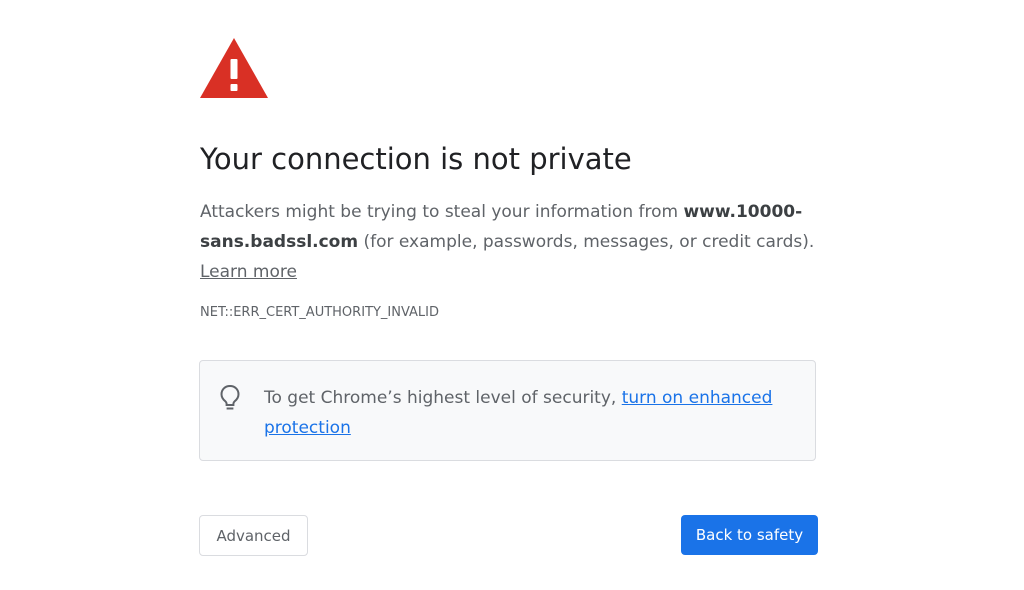 The height and width of the screenshot is (590, 1024). Describe the element at coordinates (248, 272) in the screenshot. I see `learn-more-link: Learn more` at that location.